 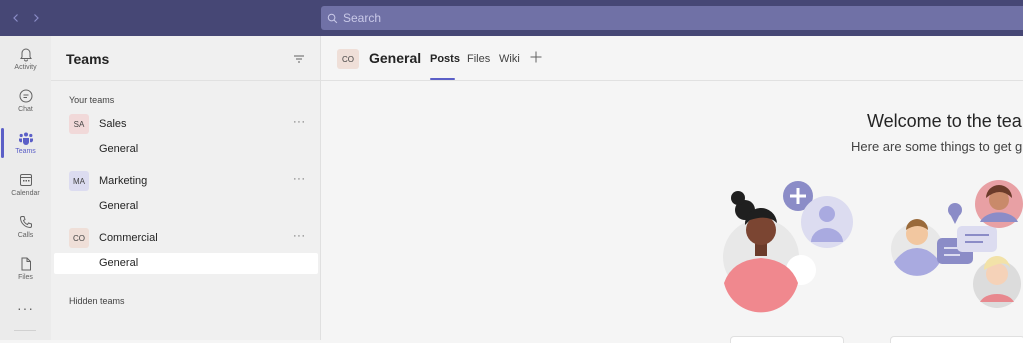 I want to click on rail-item-files: Files, so click(x=25, y=268).